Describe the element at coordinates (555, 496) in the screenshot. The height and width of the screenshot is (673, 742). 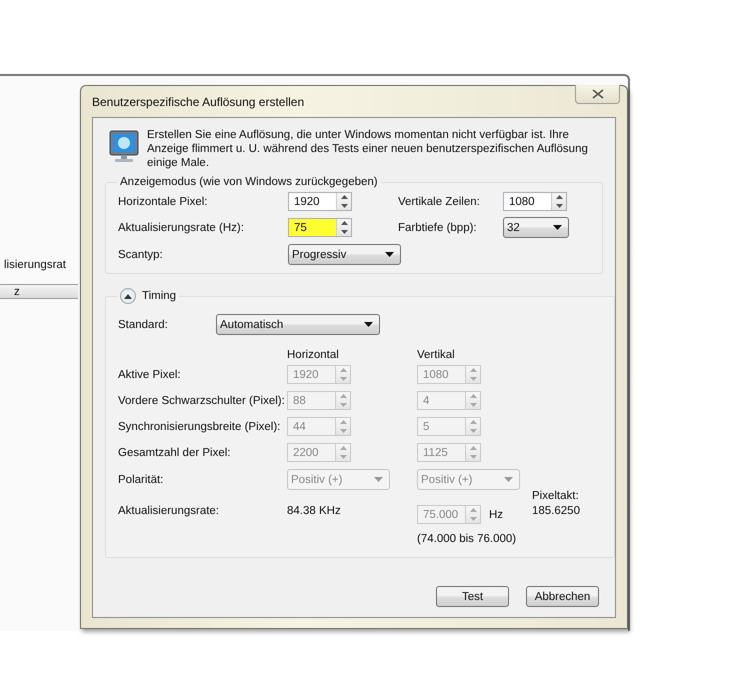
I see `field-label: Pixeltakt:` at that location.